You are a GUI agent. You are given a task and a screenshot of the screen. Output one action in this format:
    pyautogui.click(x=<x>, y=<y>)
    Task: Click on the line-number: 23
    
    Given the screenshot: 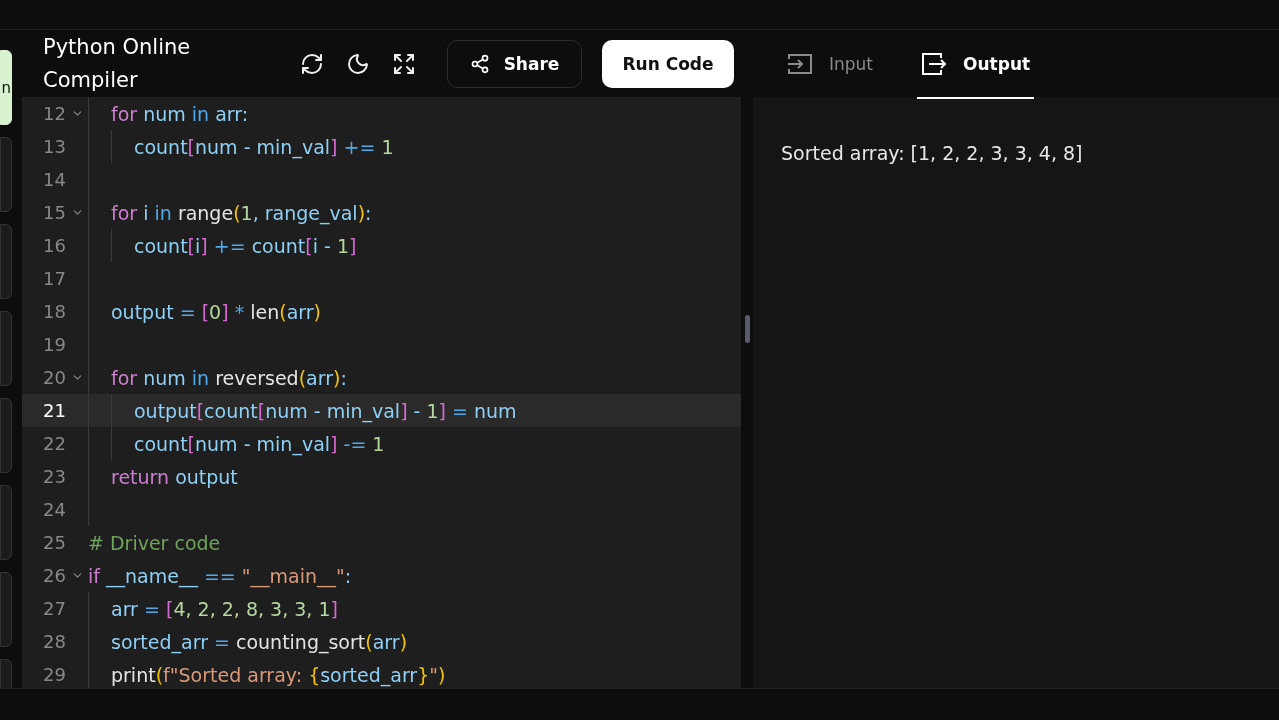 What is the action you would take?
    pyautogui.click(x=54, y=476)
    